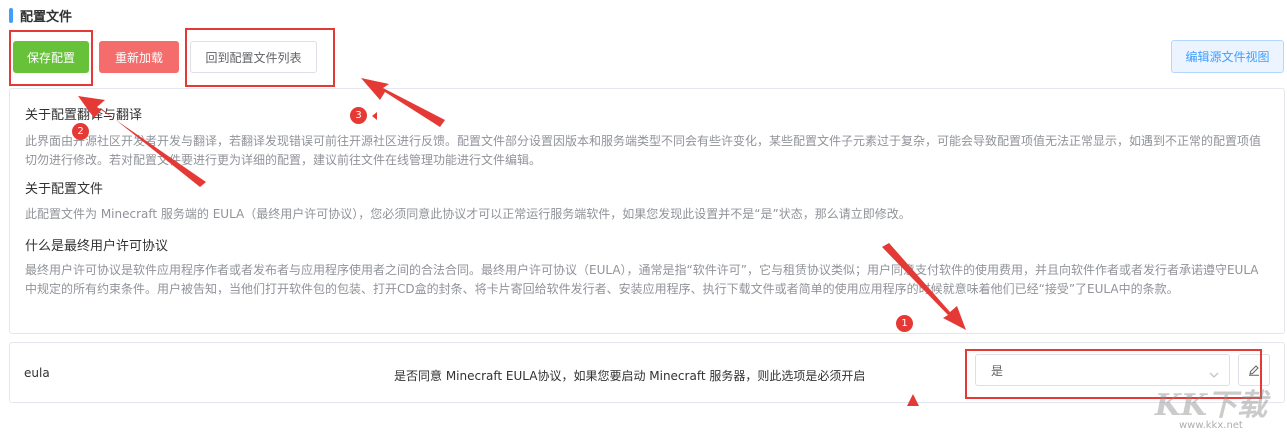 This screenshot has height=439, width=1287. What do you see at coordinates (37, 373) in the screenshot?
I see `eula-key-label: eula` at bounding box center [37, 373].